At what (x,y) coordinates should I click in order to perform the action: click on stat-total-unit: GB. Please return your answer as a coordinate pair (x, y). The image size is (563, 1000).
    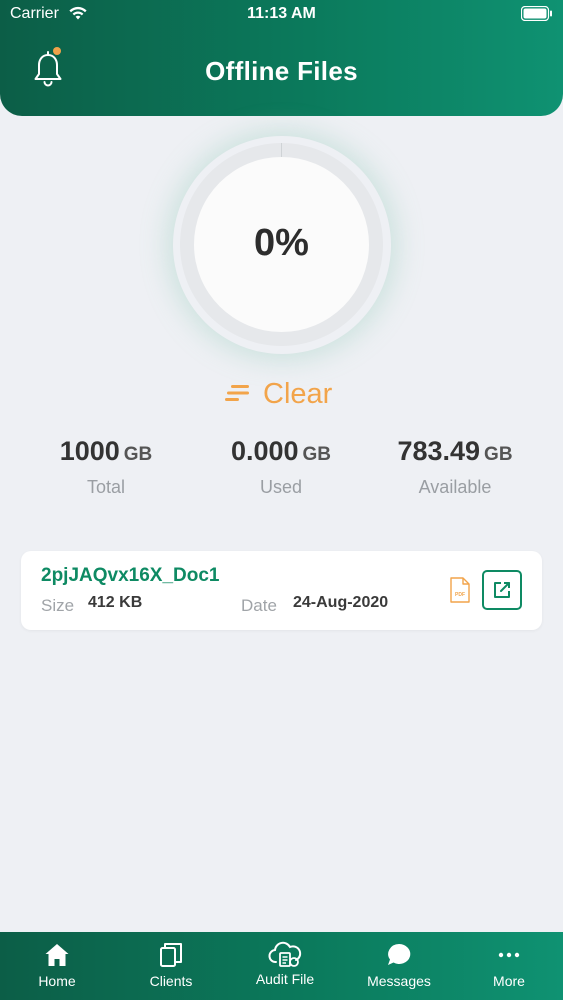
    Looking at the image, I should click on (138, 454).